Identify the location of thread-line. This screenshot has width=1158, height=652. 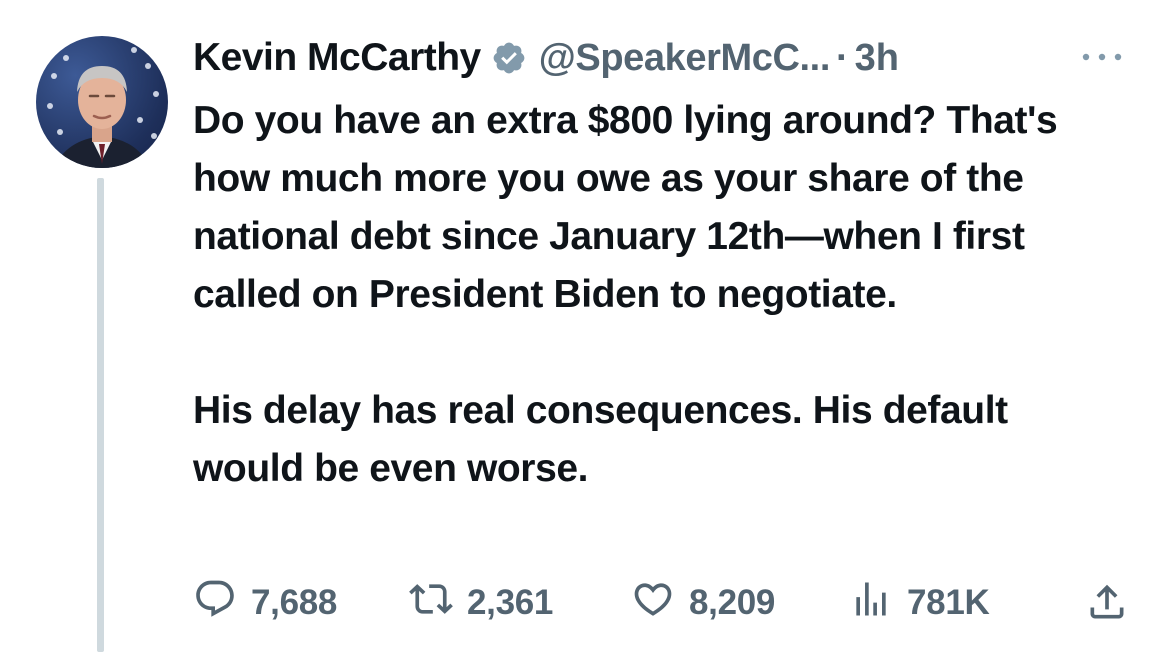
(100, 415).